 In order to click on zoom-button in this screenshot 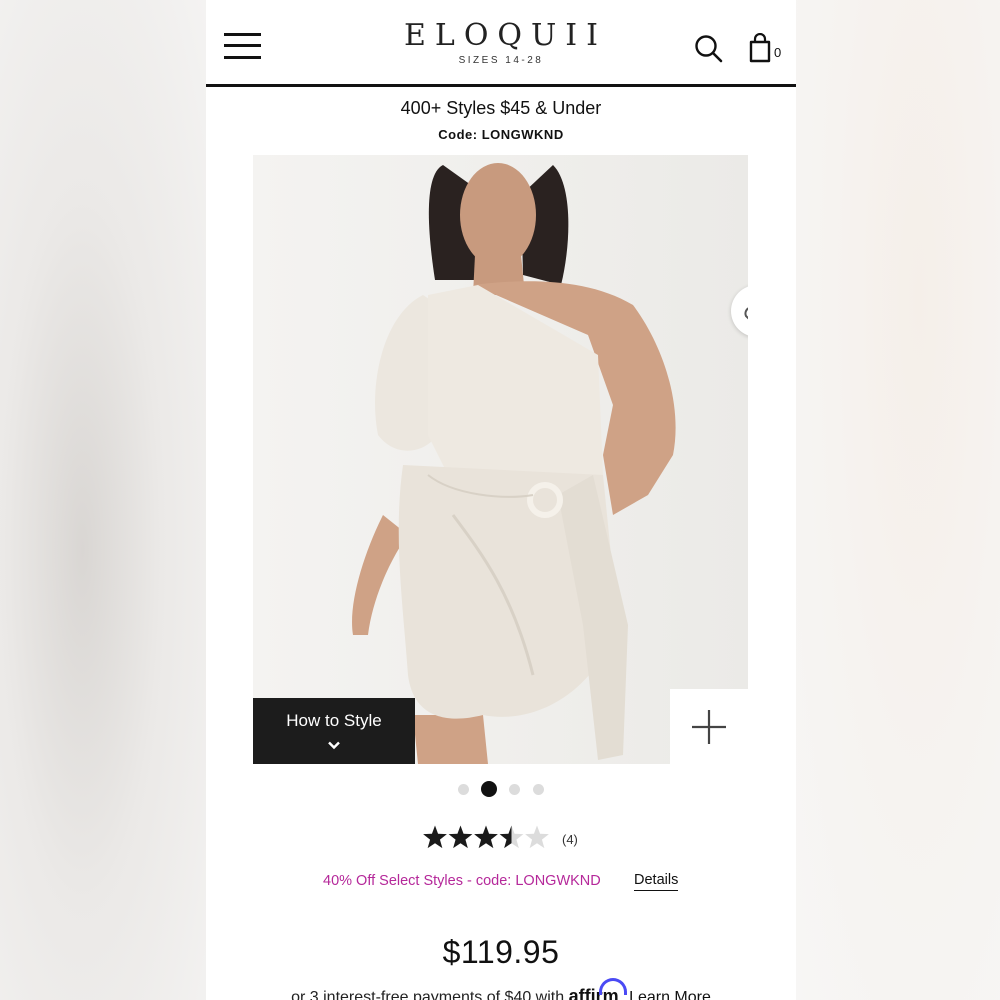, I will do `click(709, 726)`.